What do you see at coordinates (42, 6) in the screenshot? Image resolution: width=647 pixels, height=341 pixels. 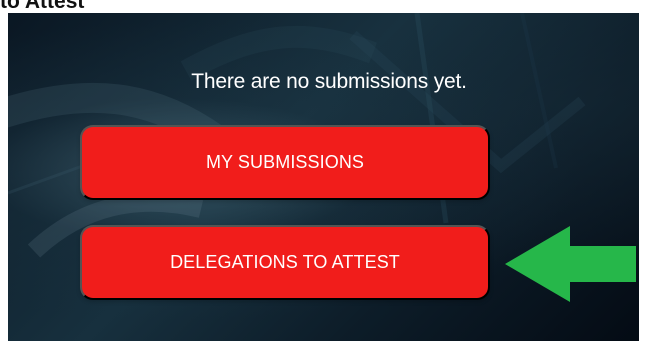 I see `partial-page-heading: to Attest` at bounding box center [42, 6].